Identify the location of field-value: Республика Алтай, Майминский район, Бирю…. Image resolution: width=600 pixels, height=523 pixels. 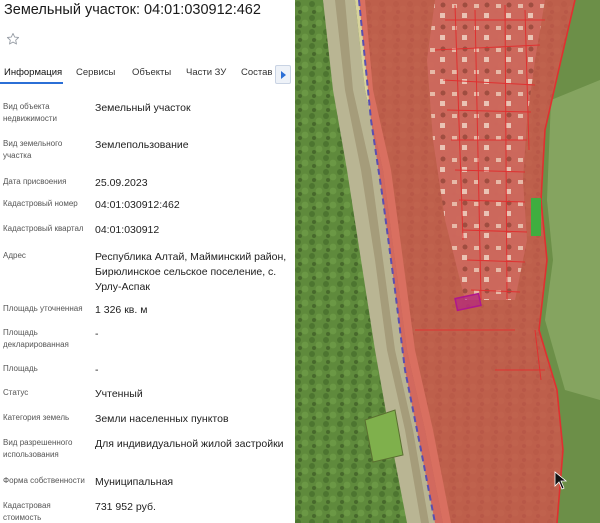
(191, 272).